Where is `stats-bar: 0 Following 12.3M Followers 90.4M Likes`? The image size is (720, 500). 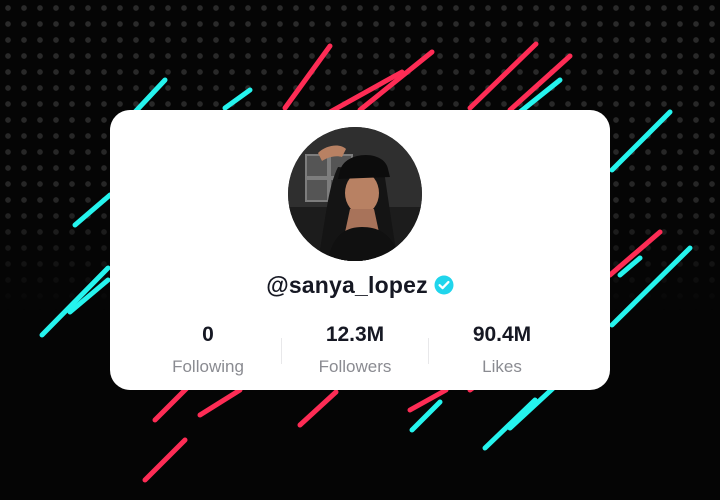 stats-bar: 0 Following 12.3M Followers 90.4M Likes is located at coordinates (355, 352).